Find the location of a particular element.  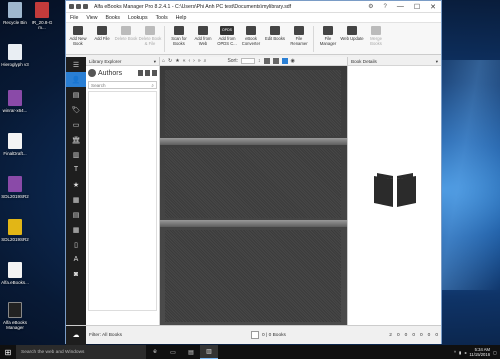

ebook-converter-button: eBook Converter is located at coordinates (251, 36).